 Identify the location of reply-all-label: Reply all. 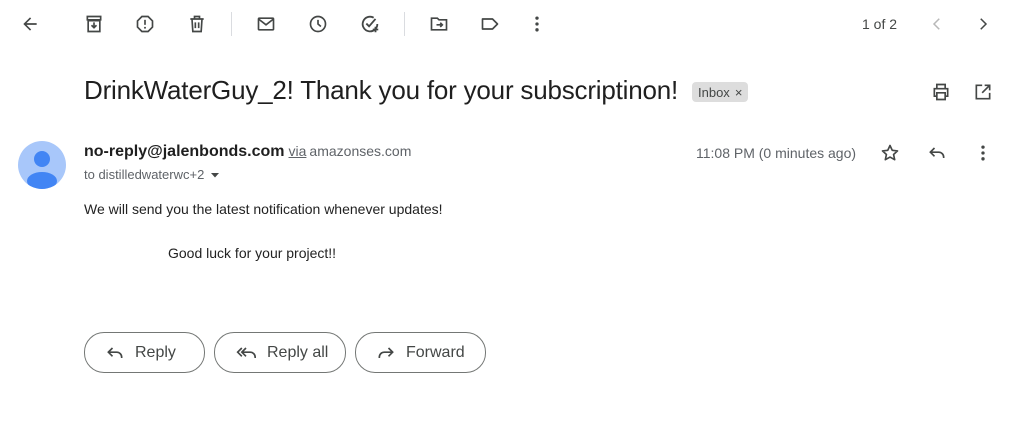
(298, 352).